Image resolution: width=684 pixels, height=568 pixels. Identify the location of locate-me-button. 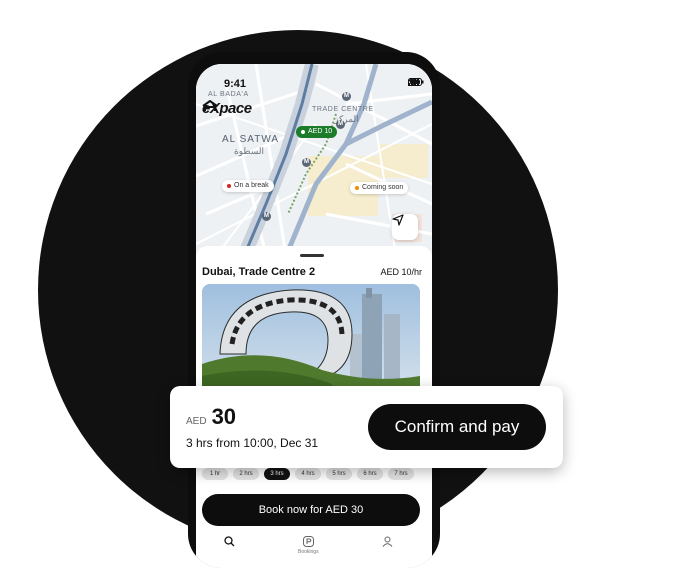
(405, 227).